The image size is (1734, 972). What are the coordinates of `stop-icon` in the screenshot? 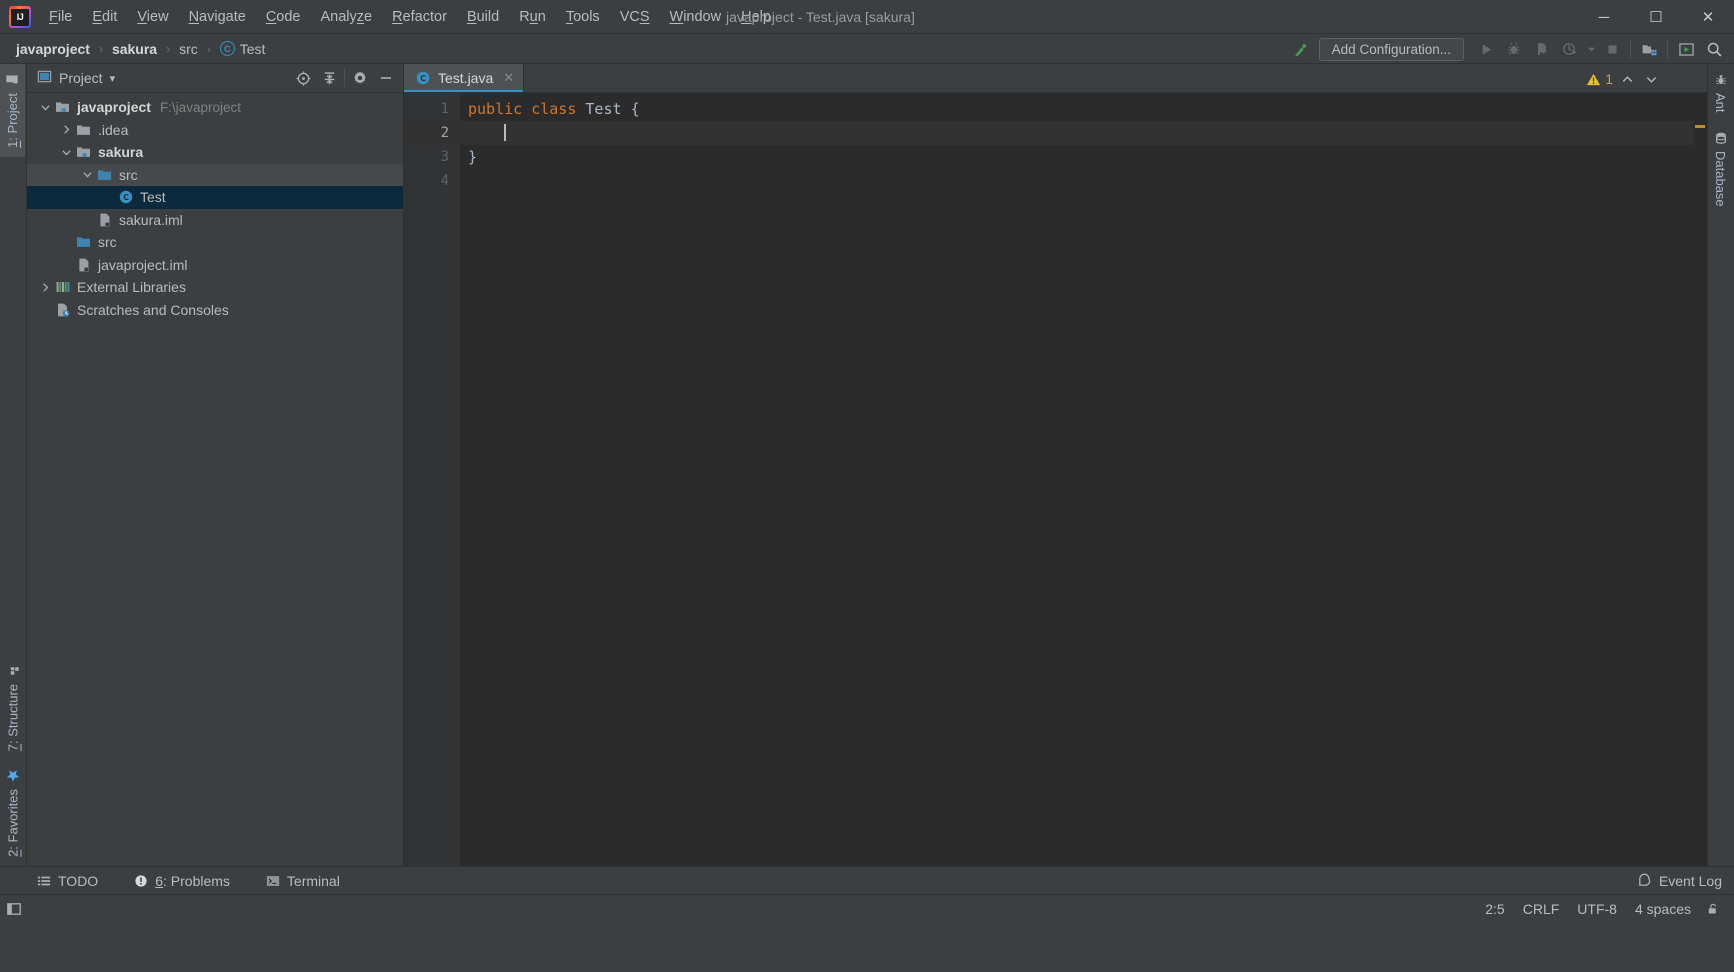 It's located at (1612, 49).